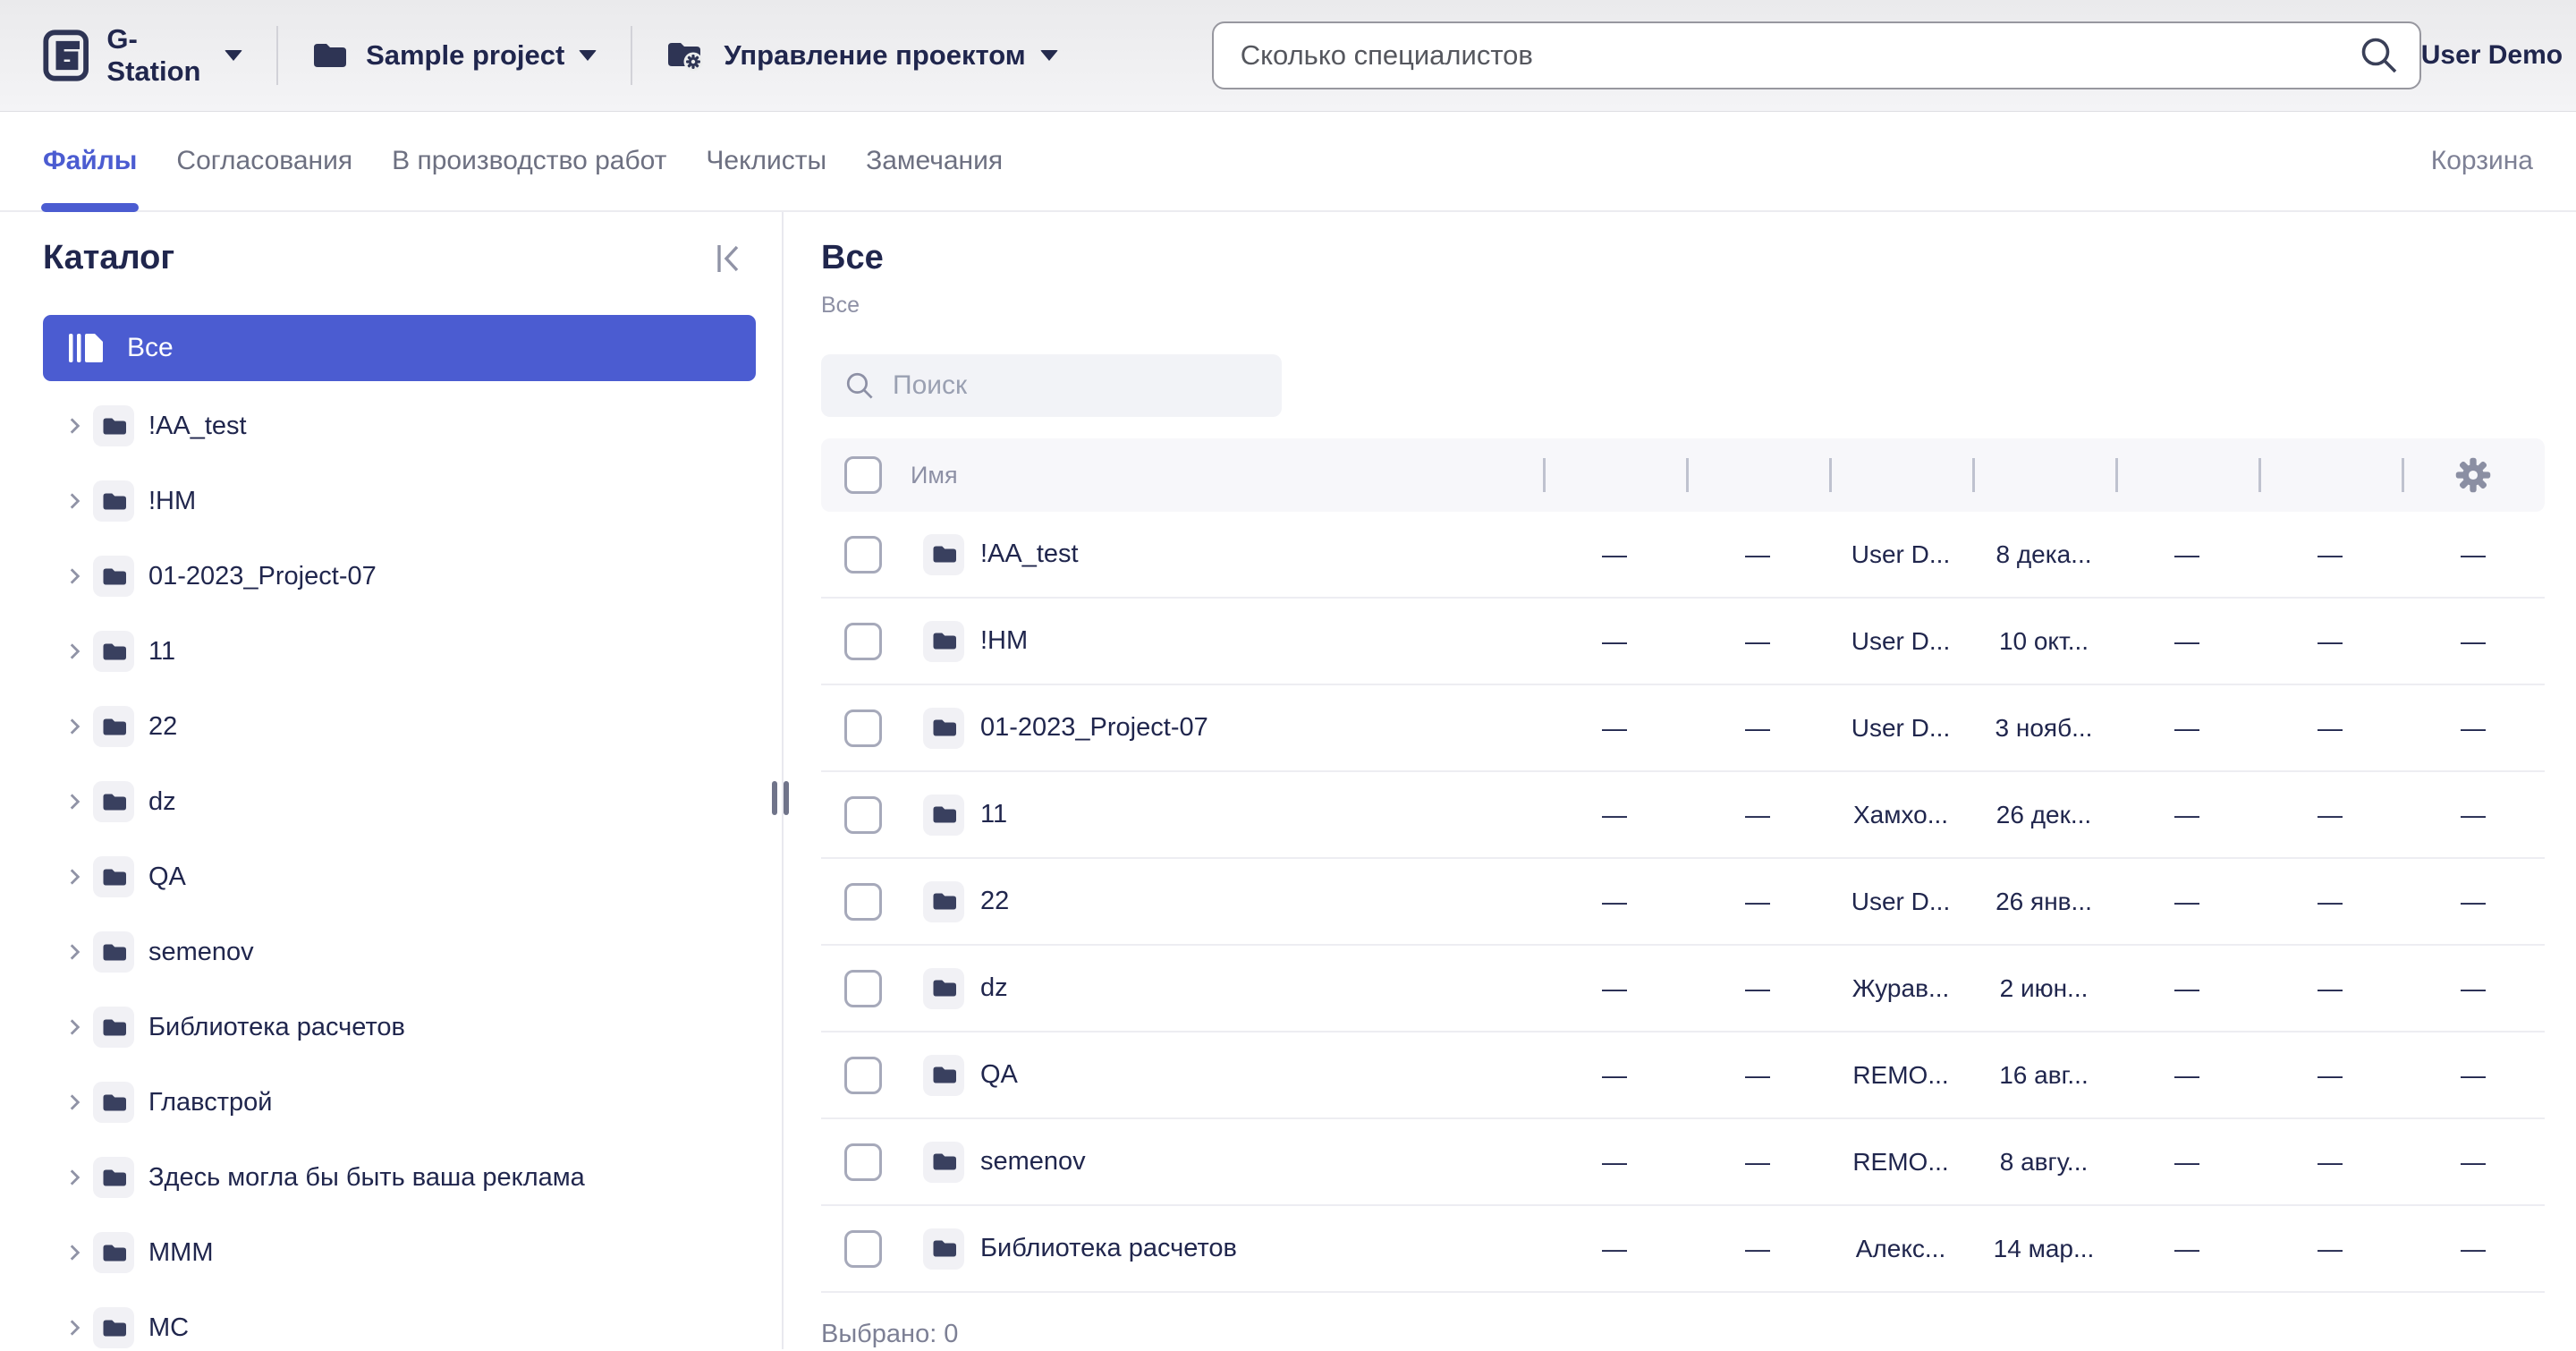 This screenshot has height=1351, width=2576. Describe the element at coordinates (994, 988) in the screenshot. I see `row-name: dz` at that location.